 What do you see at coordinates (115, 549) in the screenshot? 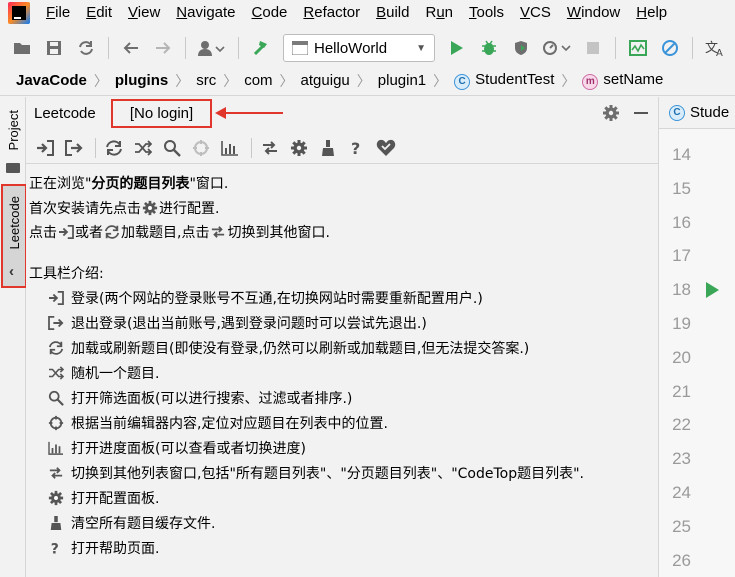
I see `intro-item-text: 打开帮助页面.` at bounding box center [115, 549].